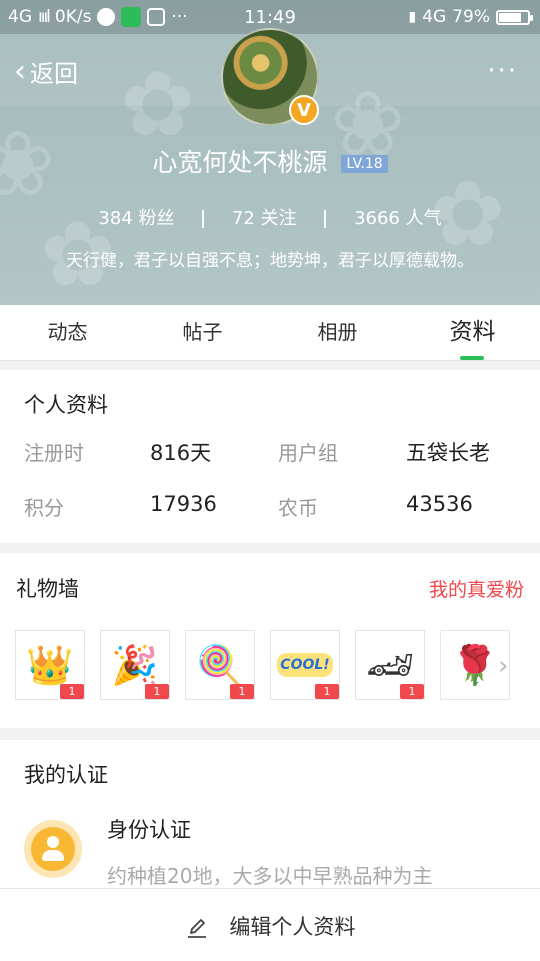 The height and width of the screenshot is (961, 540). Describe the element at coordinates (183, 504) in the screenshot. I see `points-value: 17936` at that location.